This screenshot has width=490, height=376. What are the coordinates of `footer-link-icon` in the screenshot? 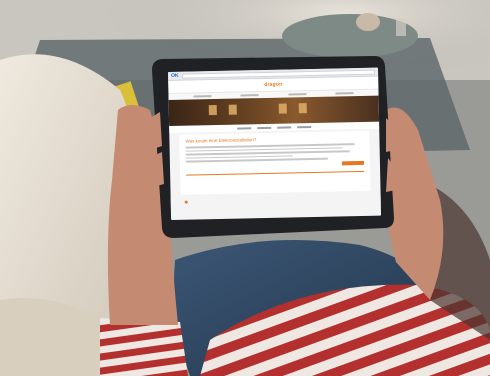 It's located at (186, 202).